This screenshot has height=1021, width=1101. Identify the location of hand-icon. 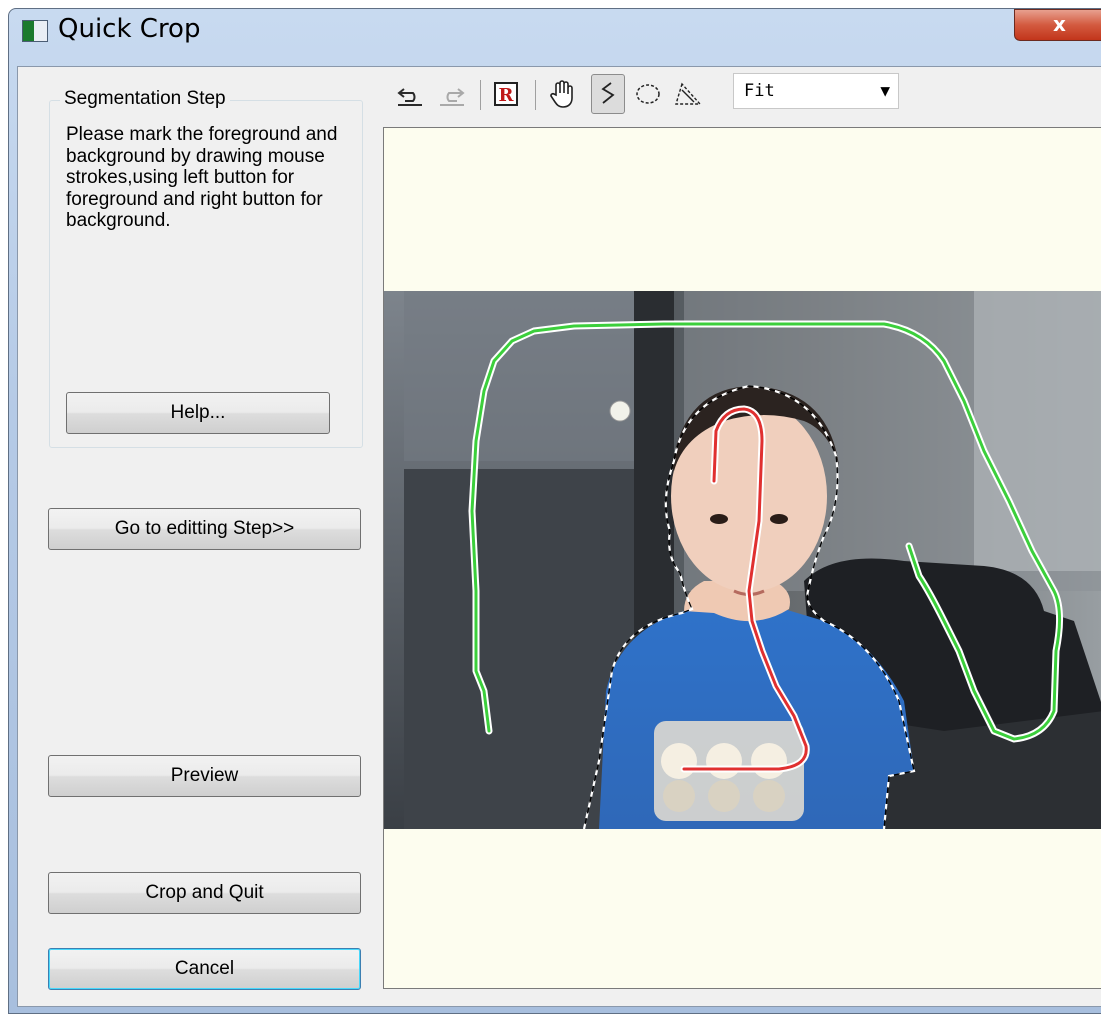
(562, 94).